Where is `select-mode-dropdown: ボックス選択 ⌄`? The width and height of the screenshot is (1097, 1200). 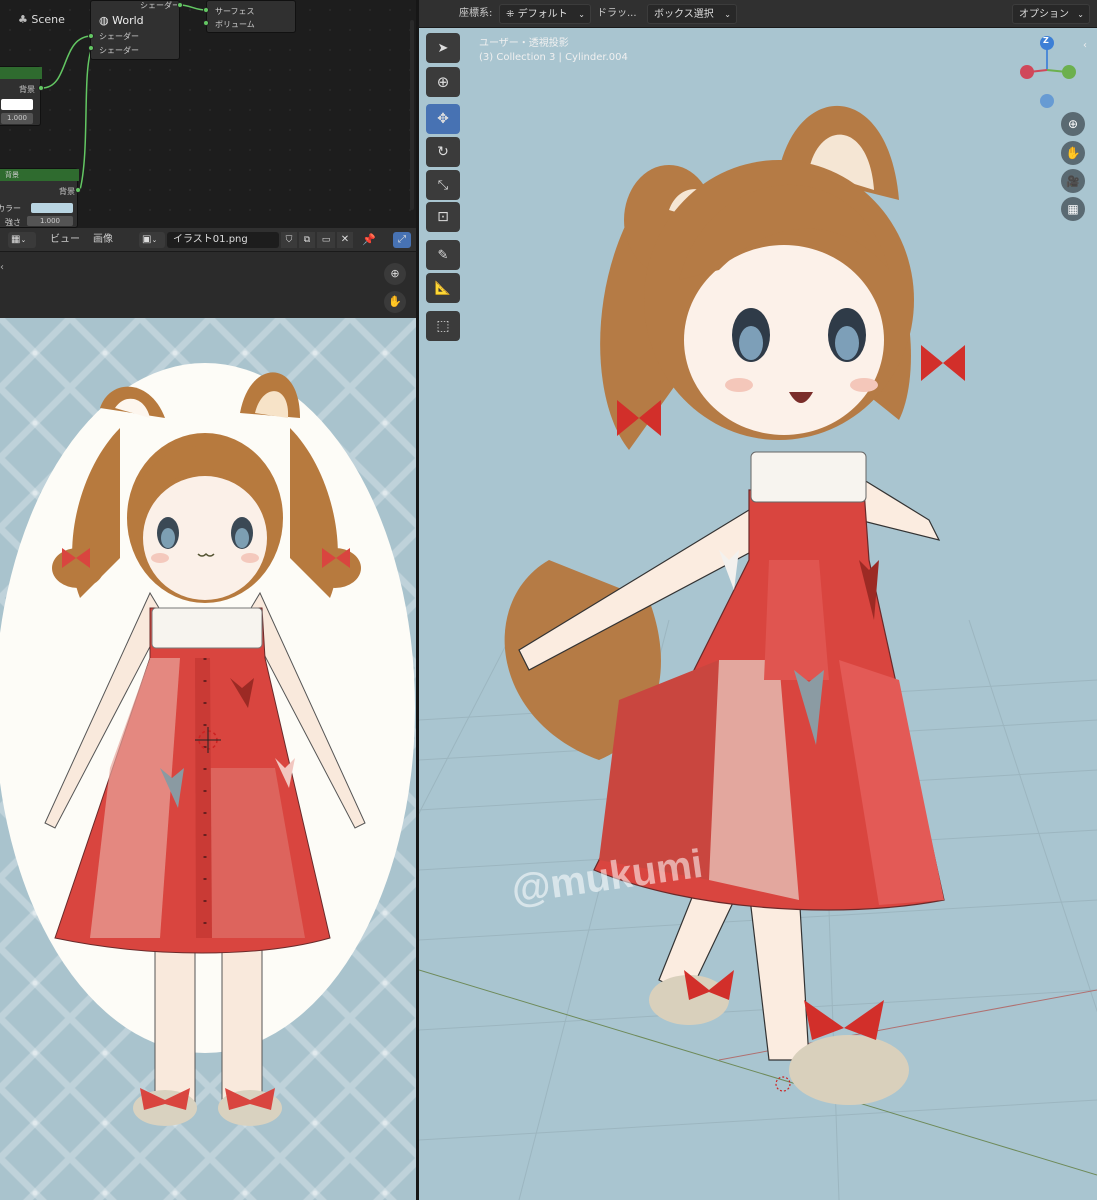 select-mode-dropdown: ボックス選択 ⌄ is located at coordinates (692, 14).